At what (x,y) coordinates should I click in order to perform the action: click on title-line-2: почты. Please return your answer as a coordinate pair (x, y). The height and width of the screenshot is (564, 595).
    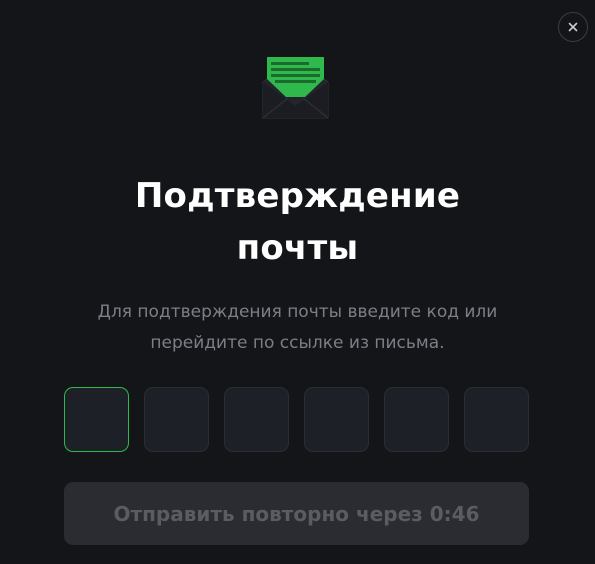
    Looking at the image, I should click on (297, 248).